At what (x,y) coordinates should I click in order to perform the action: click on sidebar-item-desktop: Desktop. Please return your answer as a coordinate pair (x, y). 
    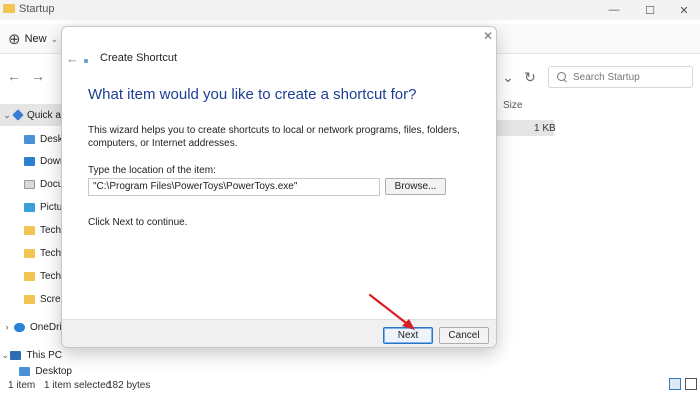
    Looking at the image, I should click on (41, 371).